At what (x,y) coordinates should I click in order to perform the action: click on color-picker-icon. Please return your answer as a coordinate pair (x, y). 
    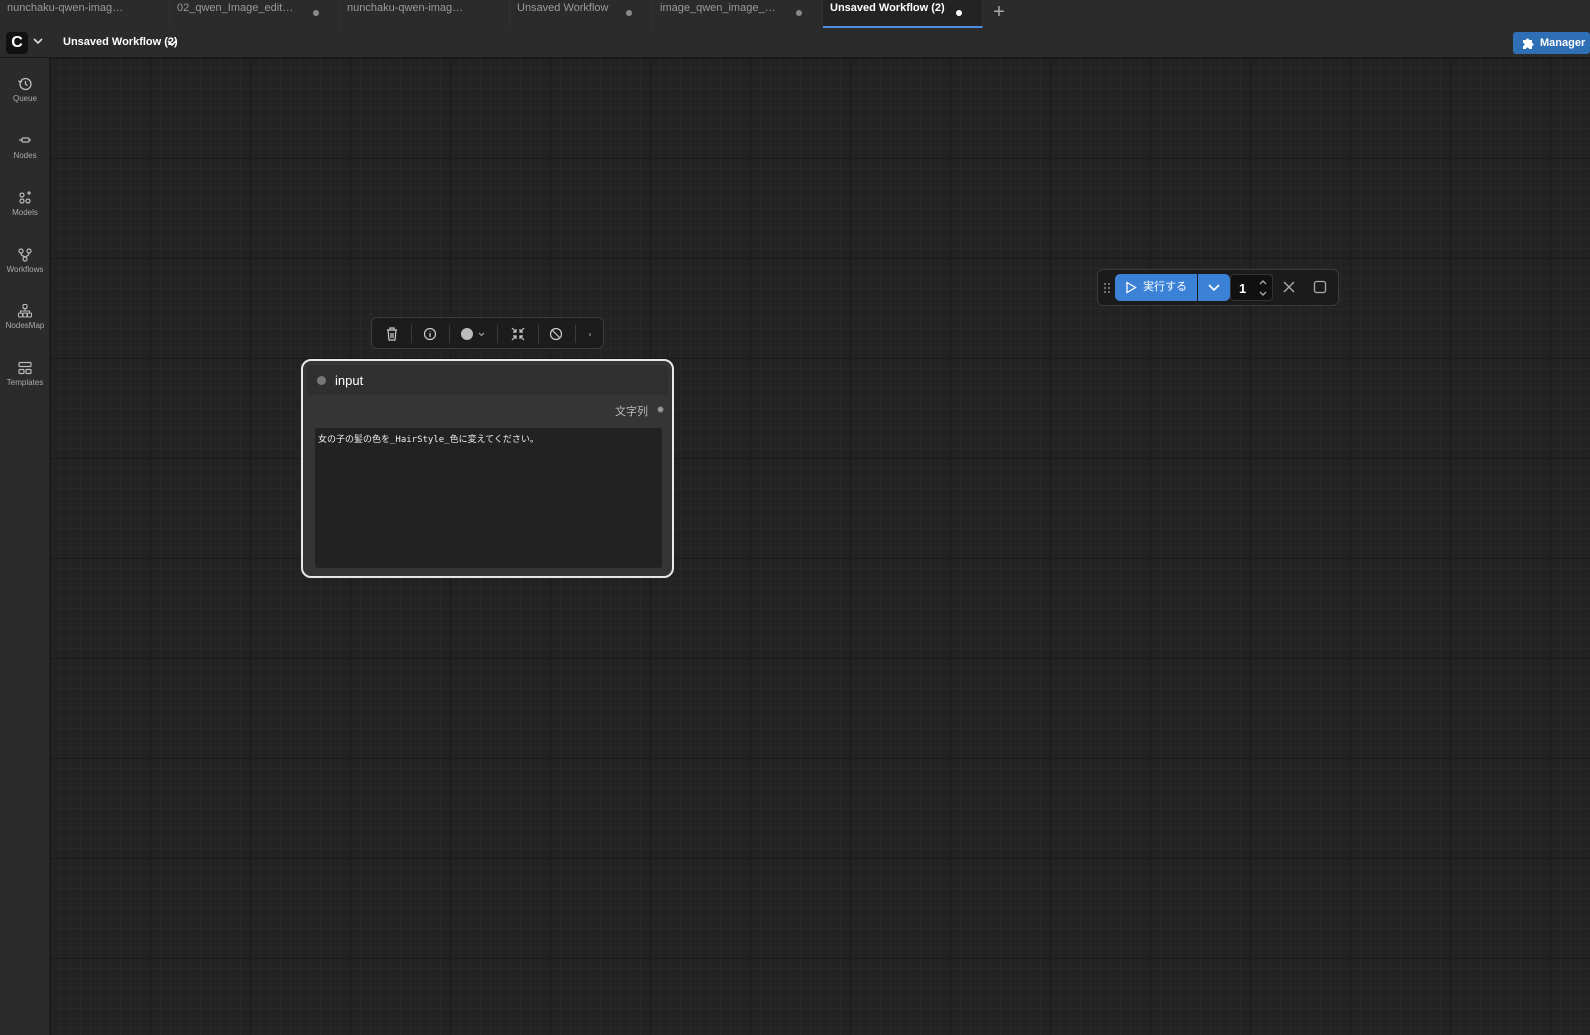
    Looking at the image, I should click on (473, 334).